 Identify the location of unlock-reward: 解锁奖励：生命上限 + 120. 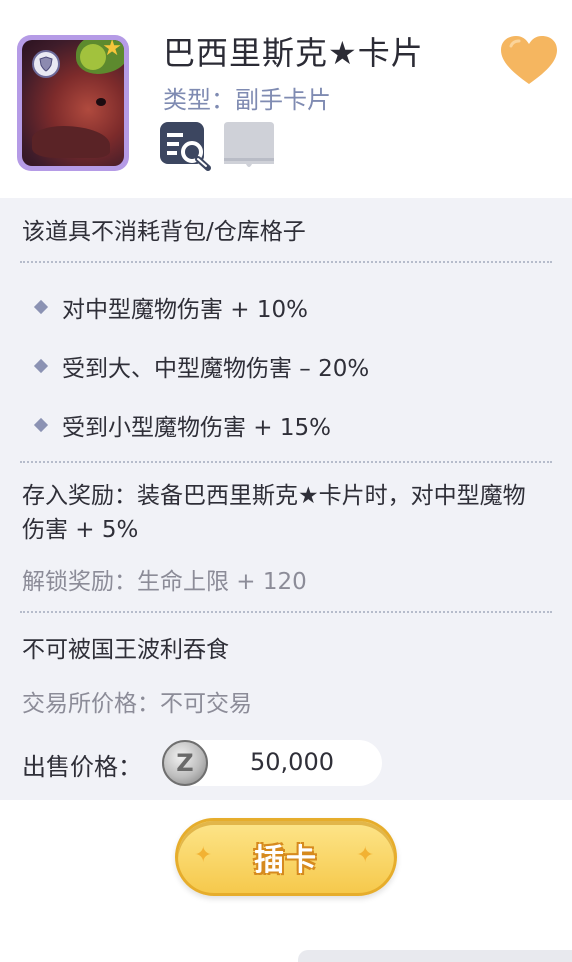
(164, 582).